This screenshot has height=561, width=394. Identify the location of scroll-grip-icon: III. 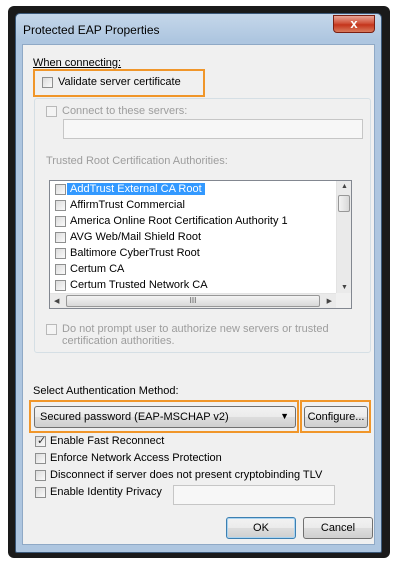
(193, 300).